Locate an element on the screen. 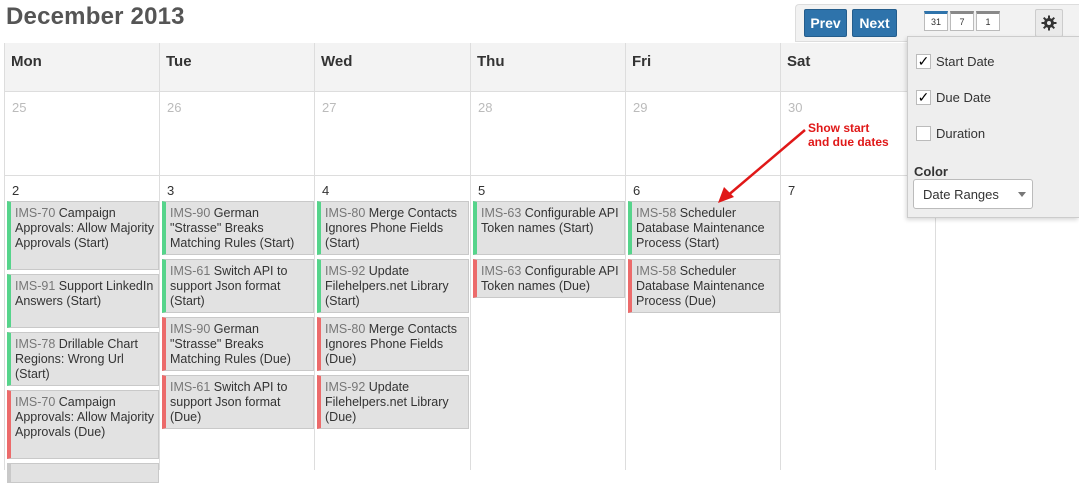 The height and width of the screenshot is (483, 1079). color-select: Date Ranges is located at coordinates (973, 194).